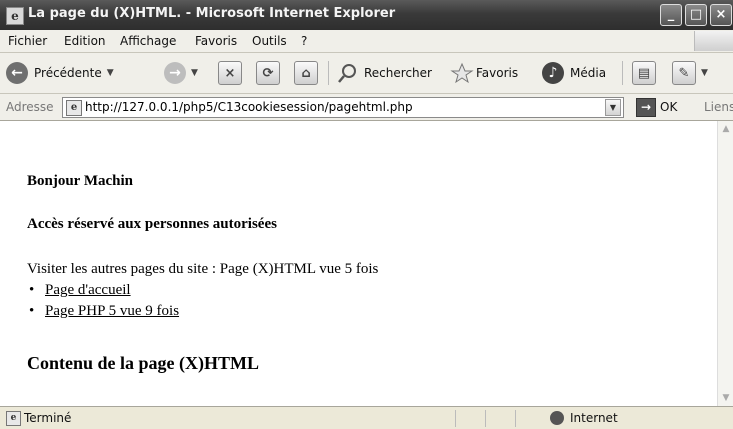 The height and width of the screenshot is (429, 733). I want to click on media-label: Média, so click(588, 73).